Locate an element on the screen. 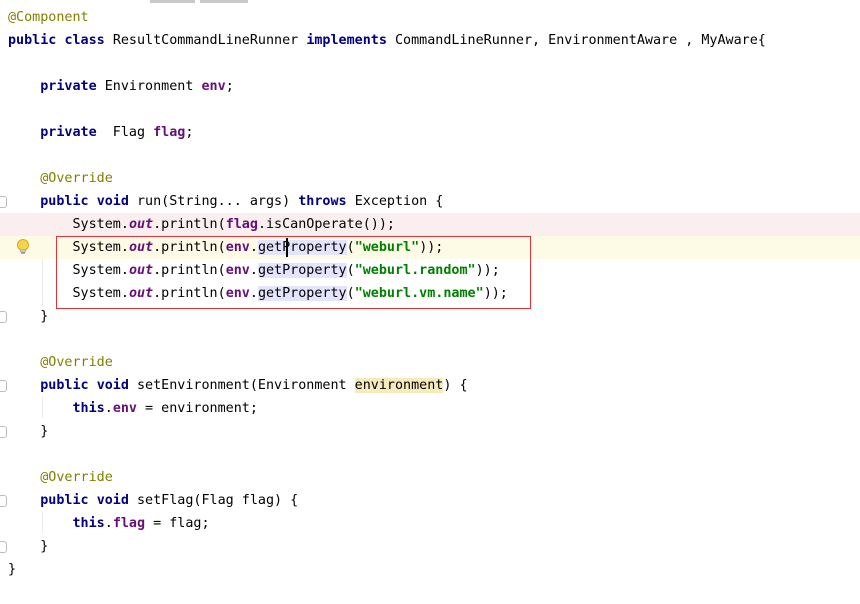 This screenshot has width=860, height=604. assignment: = environment; is located at coordinates (197, 408).